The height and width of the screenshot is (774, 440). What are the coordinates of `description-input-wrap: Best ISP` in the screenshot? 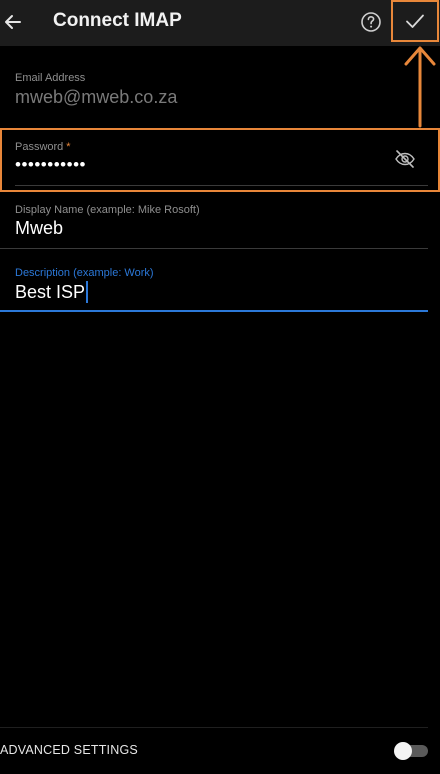 It's located at (52, 292).